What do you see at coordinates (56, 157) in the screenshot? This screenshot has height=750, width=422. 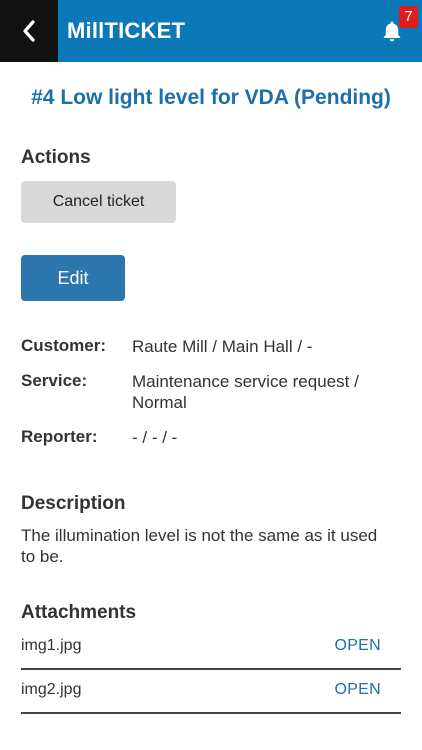 I see `actions-heading: Actions` at bounding box center [56, 157].